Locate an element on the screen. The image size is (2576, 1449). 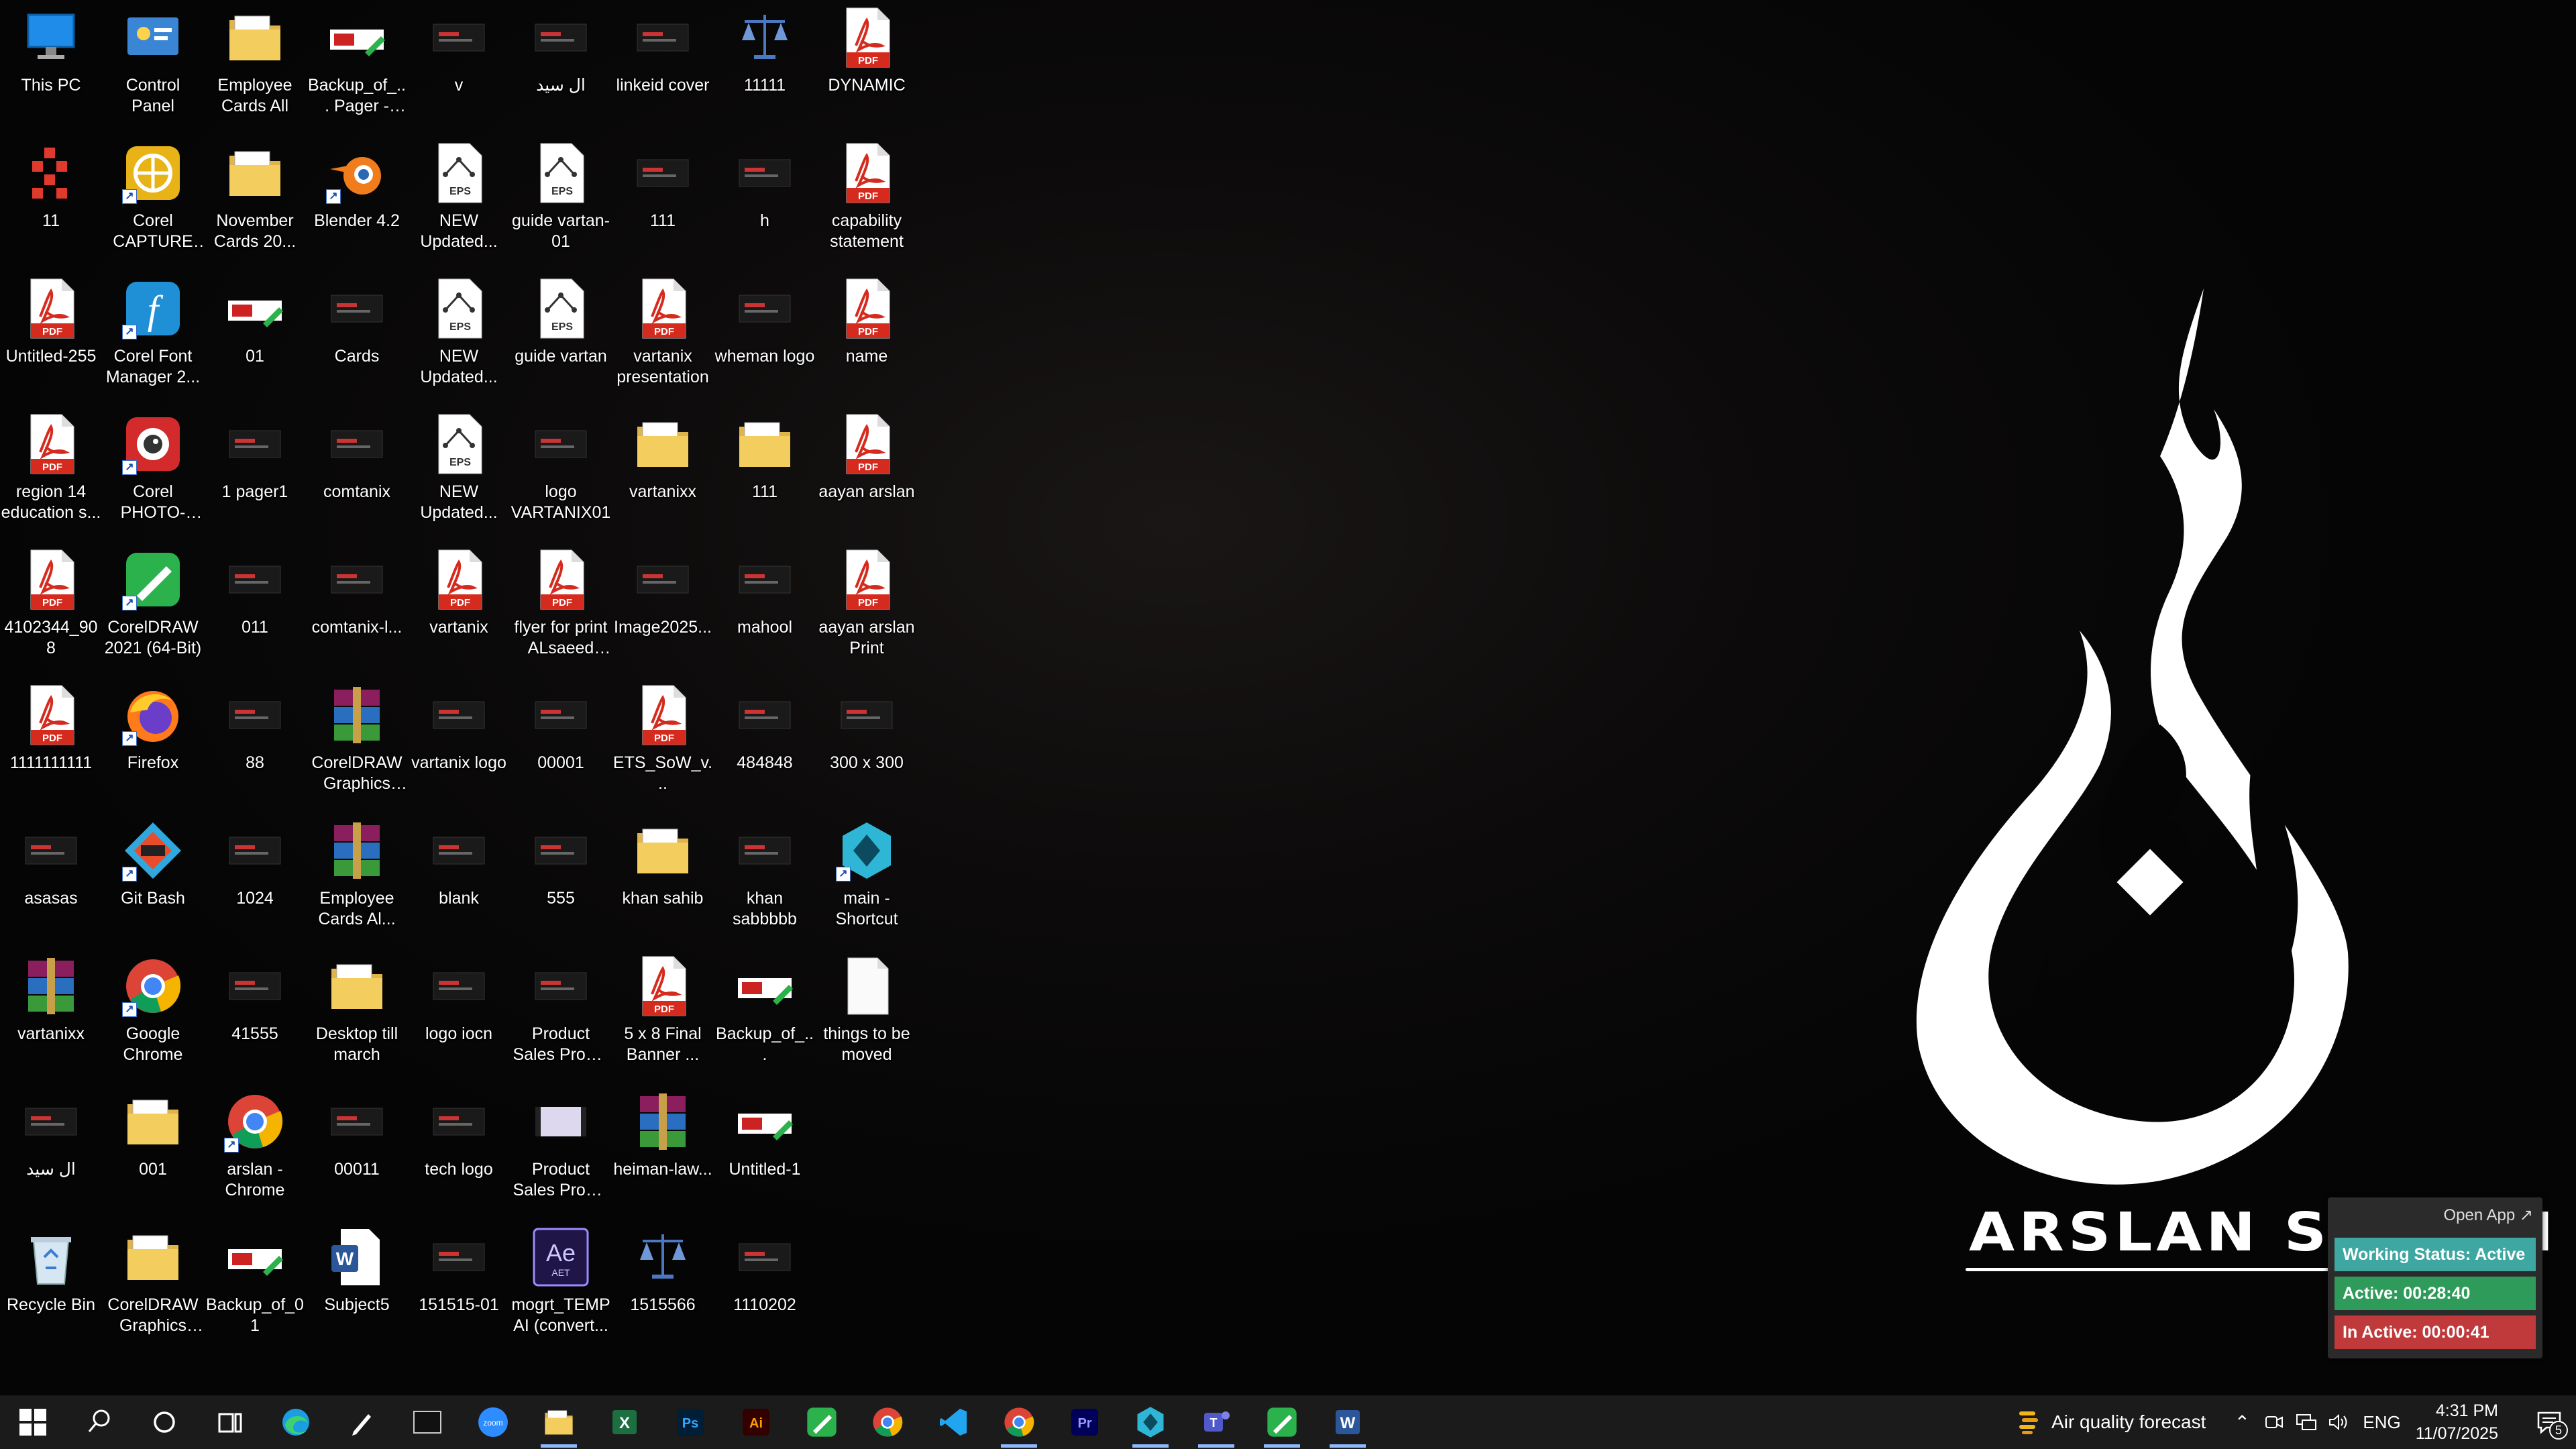
desktop-icon-1111111111: PDF 1111111111 is located at coordinates (51, 745).